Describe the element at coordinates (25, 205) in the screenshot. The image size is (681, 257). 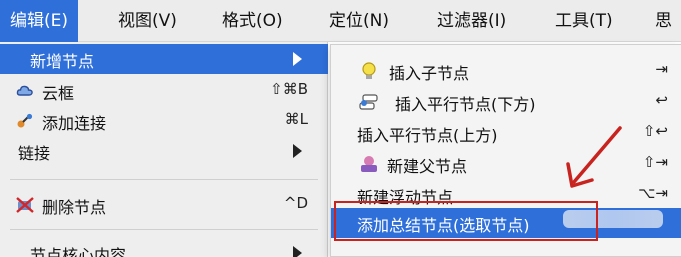
I see `delete-node-icon` at that location.